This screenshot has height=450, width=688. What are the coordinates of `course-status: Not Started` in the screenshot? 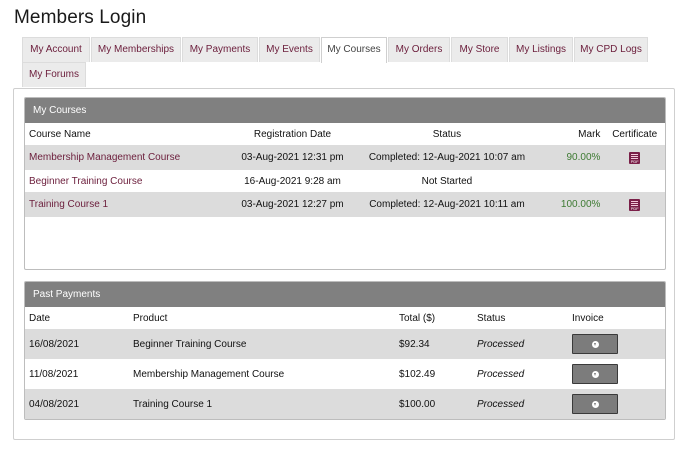 It's located at (447, 181).